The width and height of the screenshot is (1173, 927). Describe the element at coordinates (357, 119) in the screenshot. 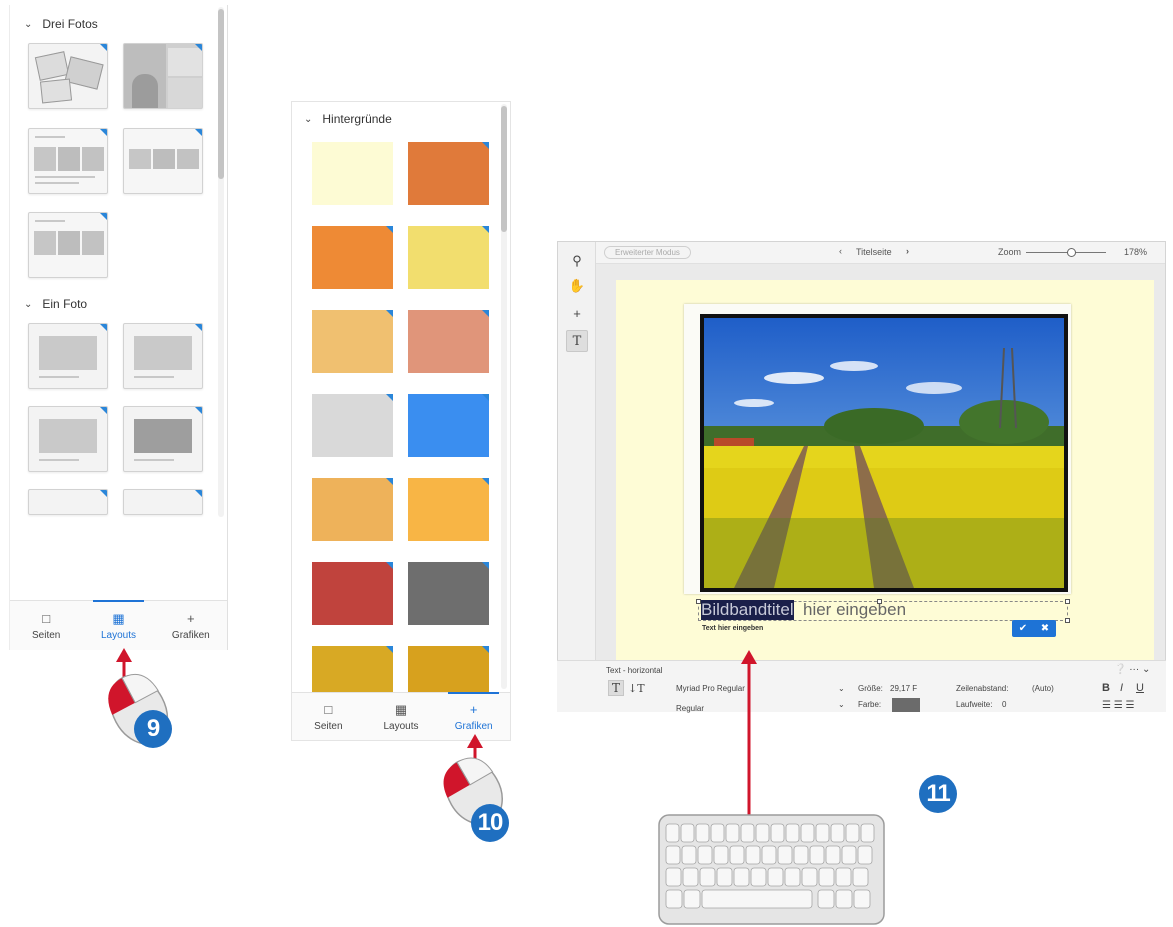

I see `section-title: Hintergründe` at that location.